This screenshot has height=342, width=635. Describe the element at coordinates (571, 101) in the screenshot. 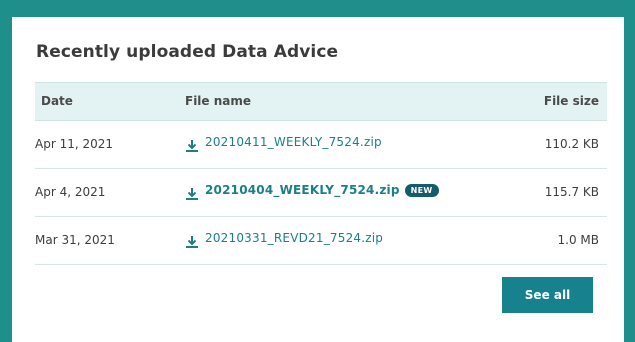

I see `header-file-size: File size` at that location.